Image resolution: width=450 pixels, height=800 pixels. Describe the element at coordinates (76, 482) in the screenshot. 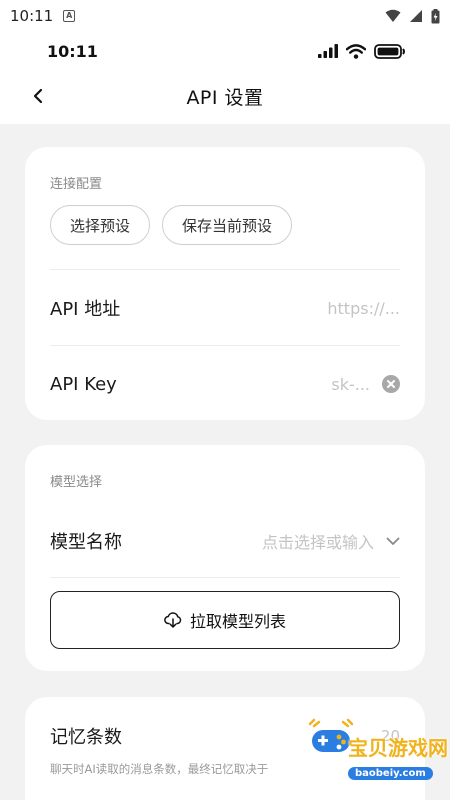

I see `model-section-label: 模型选择` at that location.